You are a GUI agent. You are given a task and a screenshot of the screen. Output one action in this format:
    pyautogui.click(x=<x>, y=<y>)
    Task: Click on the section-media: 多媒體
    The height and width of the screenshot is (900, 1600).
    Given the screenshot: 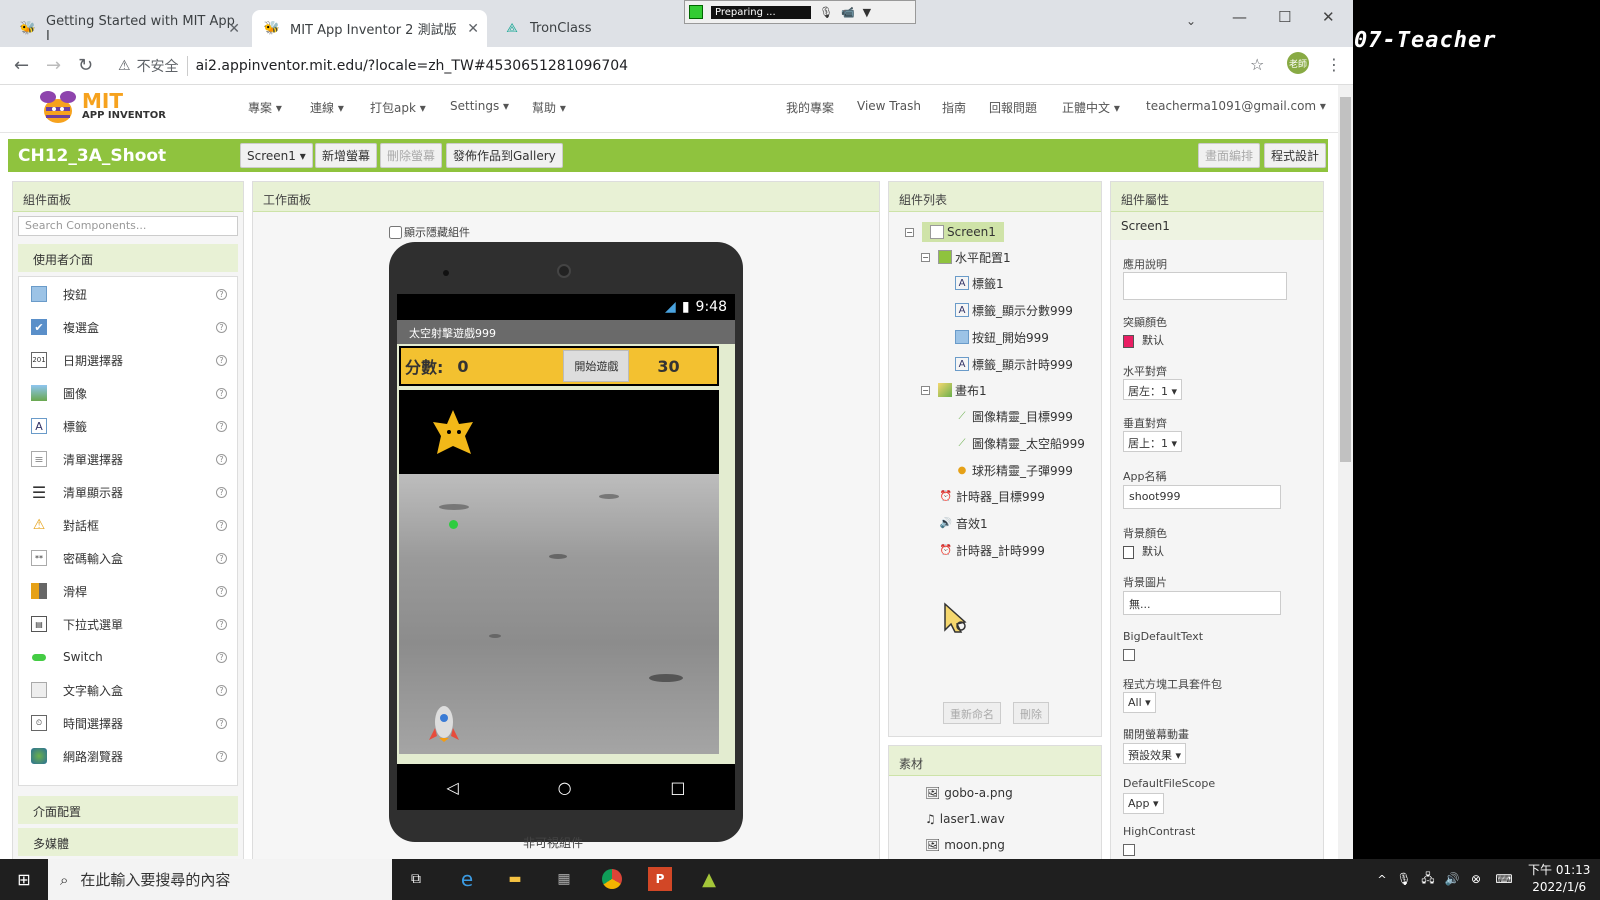 What is the action you would take?
    pyautogui.click(x=128, y=842)
    